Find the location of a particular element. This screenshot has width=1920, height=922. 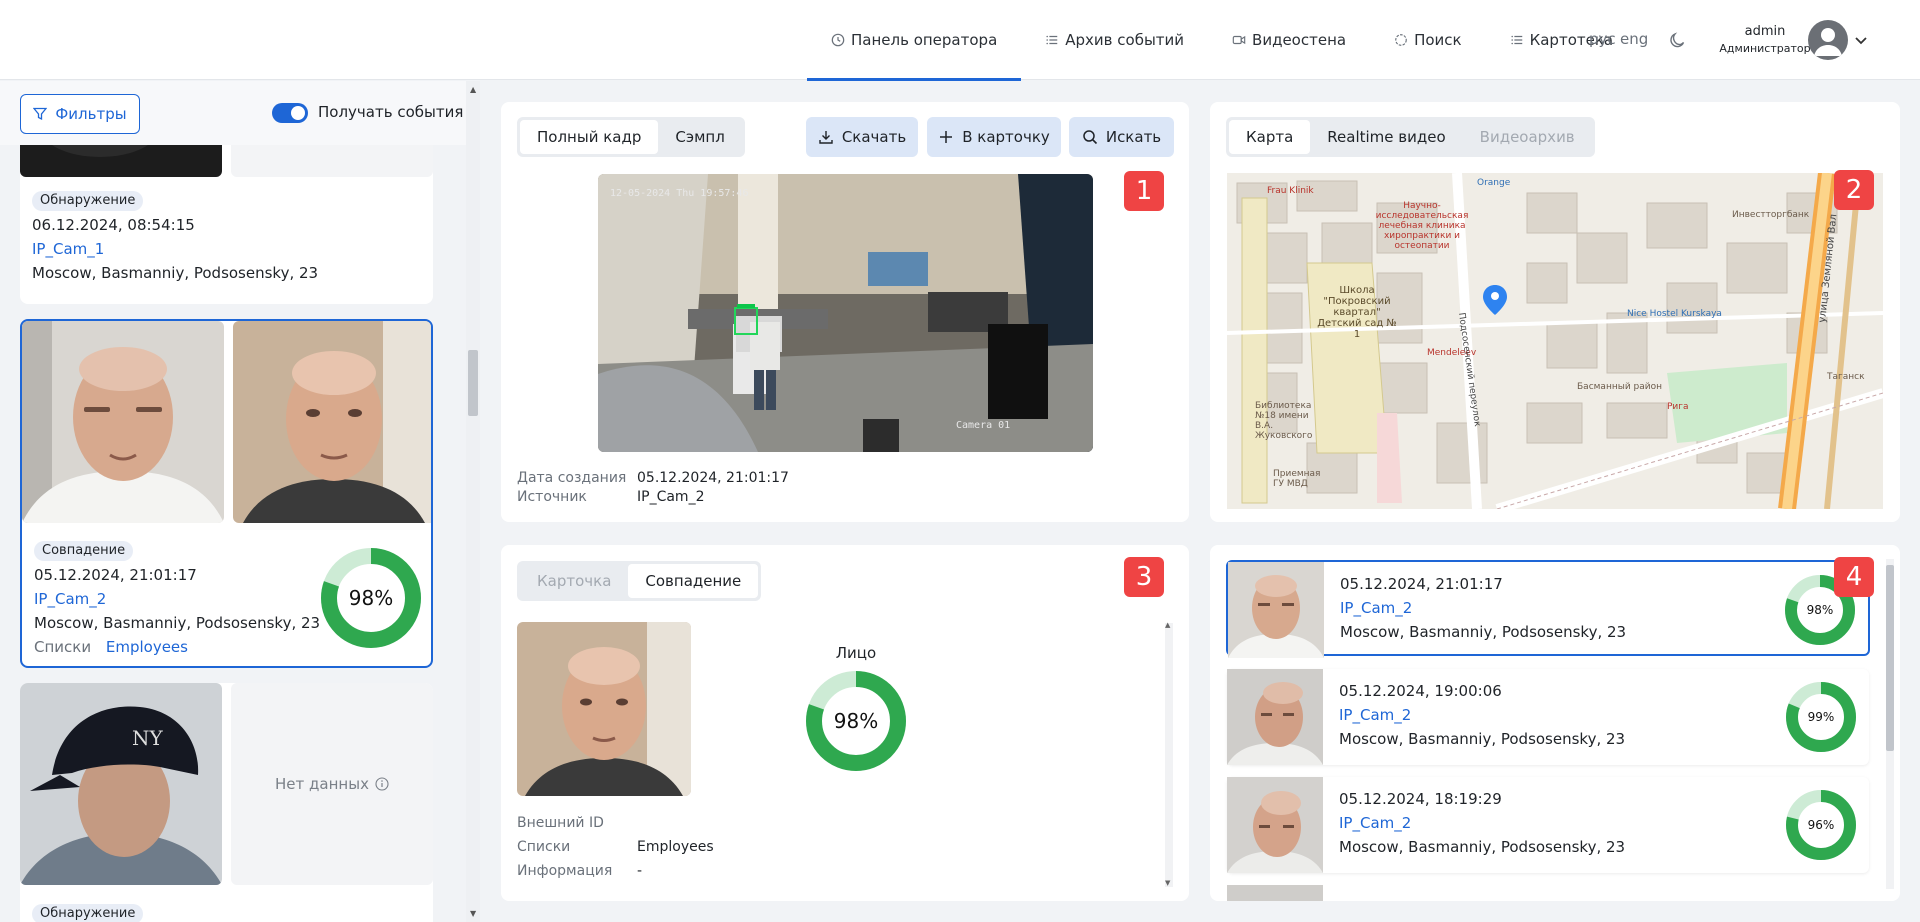

source-label: Источник is located at coordinates (552, 497).